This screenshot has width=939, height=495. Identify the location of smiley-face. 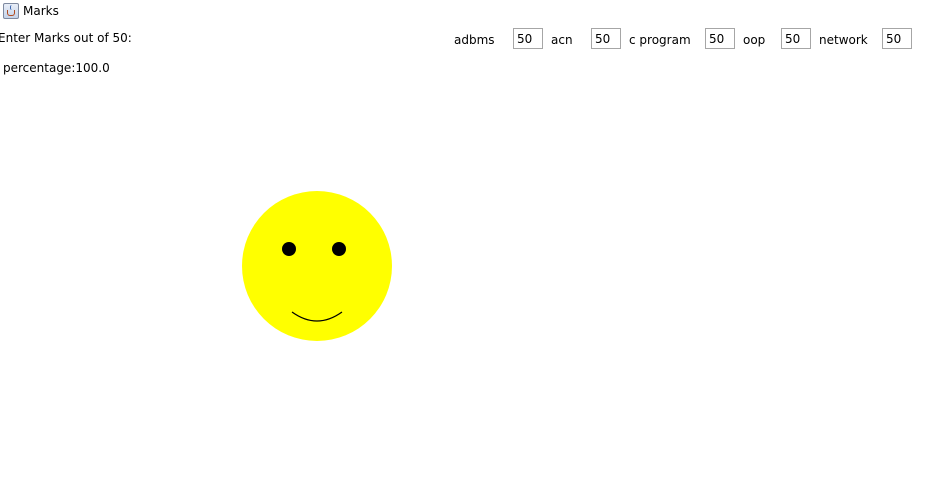
(317, 266).